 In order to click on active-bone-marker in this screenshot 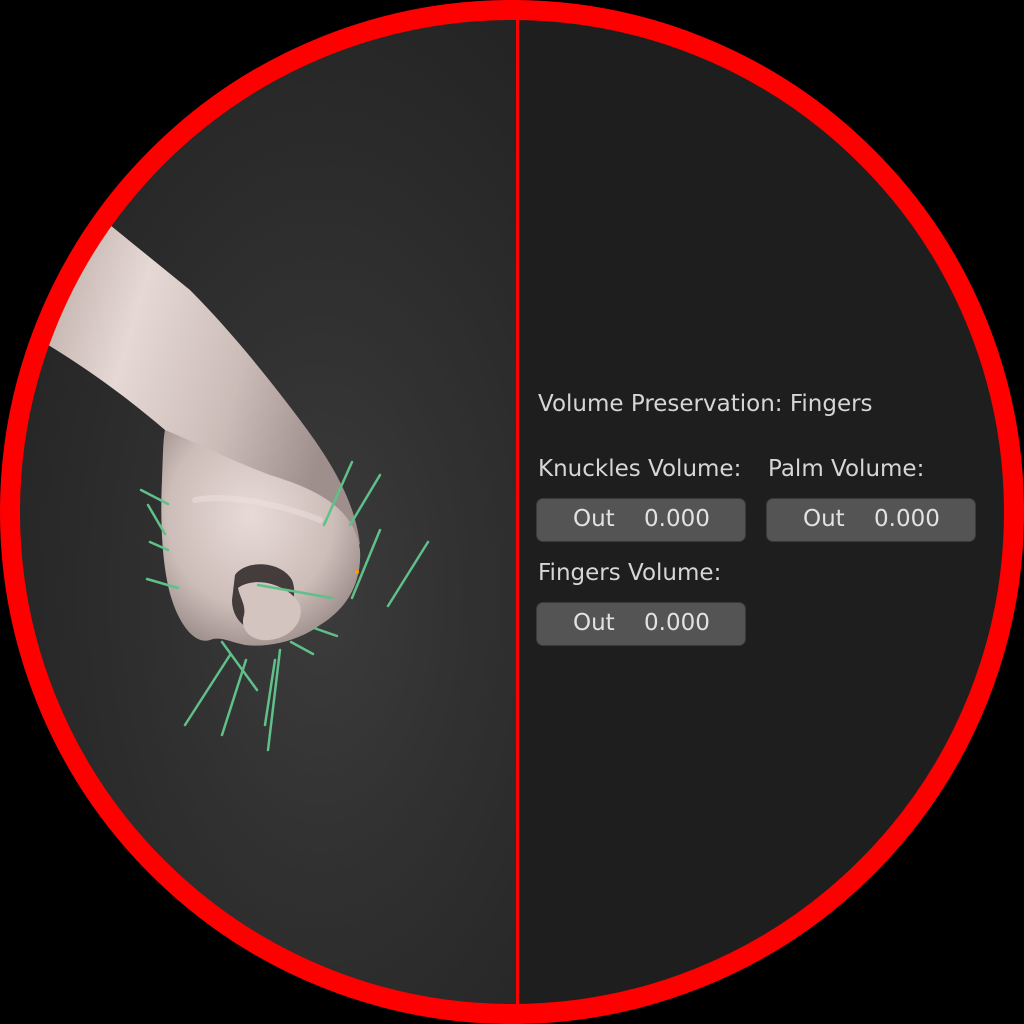, I will do `click(357, 572)`.